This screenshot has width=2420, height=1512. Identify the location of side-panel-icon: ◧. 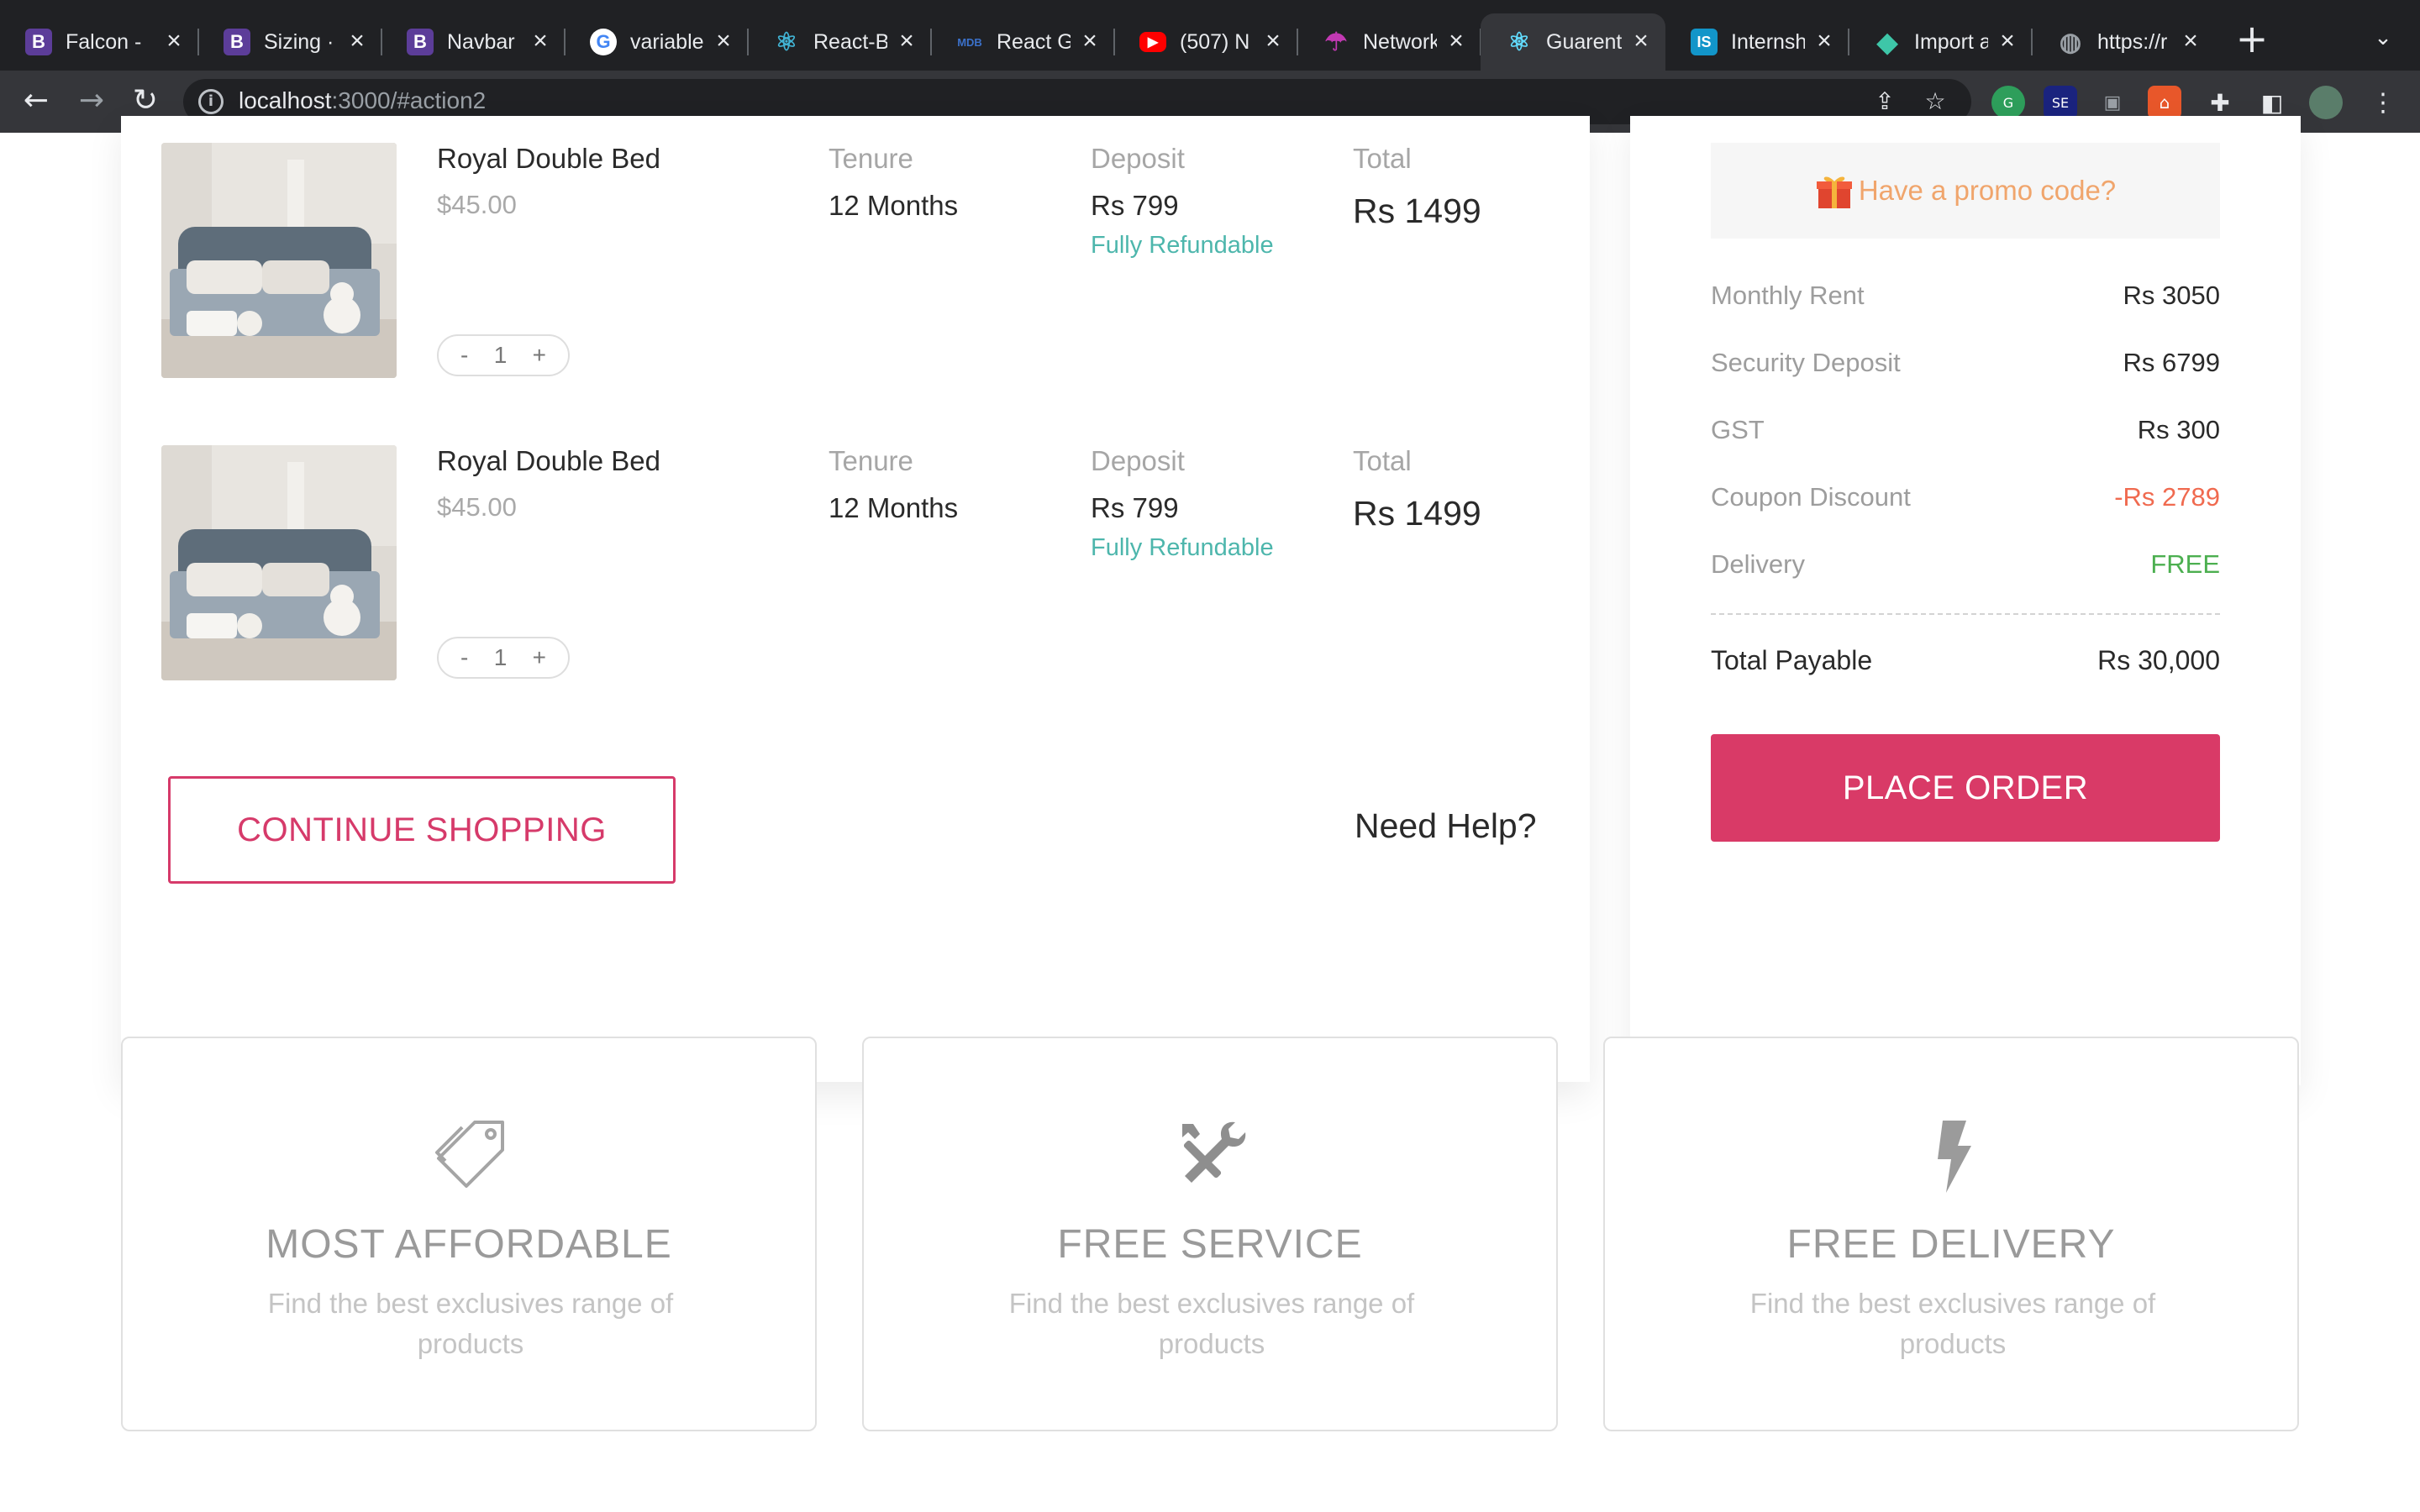
(2272, 102).